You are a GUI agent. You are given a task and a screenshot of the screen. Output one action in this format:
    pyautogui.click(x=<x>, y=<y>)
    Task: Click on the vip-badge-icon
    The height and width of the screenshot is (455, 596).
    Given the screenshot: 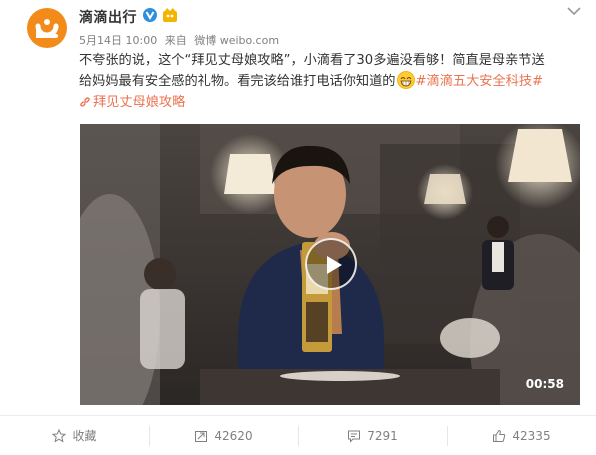 What is the action you would take?
    pyautogui.click(x=170, y=15)
    